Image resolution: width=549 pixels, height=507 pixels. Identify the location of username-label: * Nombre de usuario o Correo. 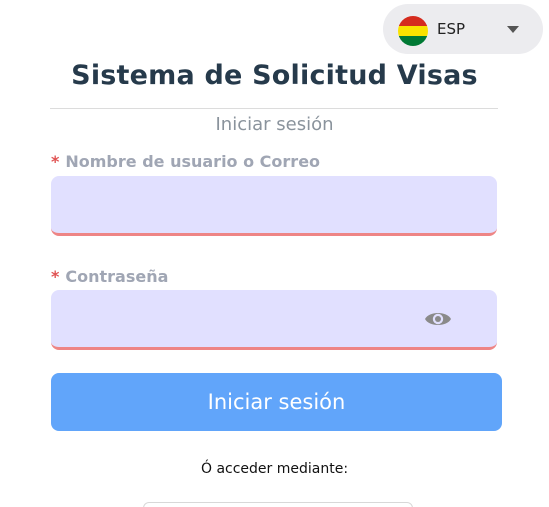
(185, 161).